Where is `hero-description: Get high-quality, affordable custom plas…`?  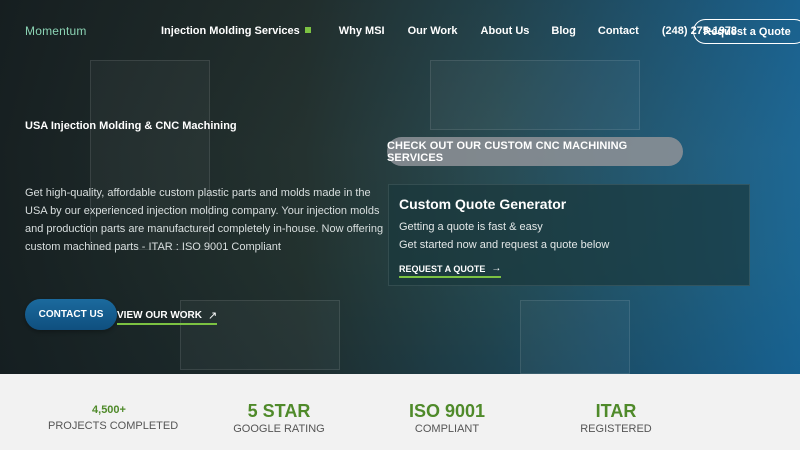
hero-description: Get high-quality, affordable custom plas… is located at coordinates (204, 220).